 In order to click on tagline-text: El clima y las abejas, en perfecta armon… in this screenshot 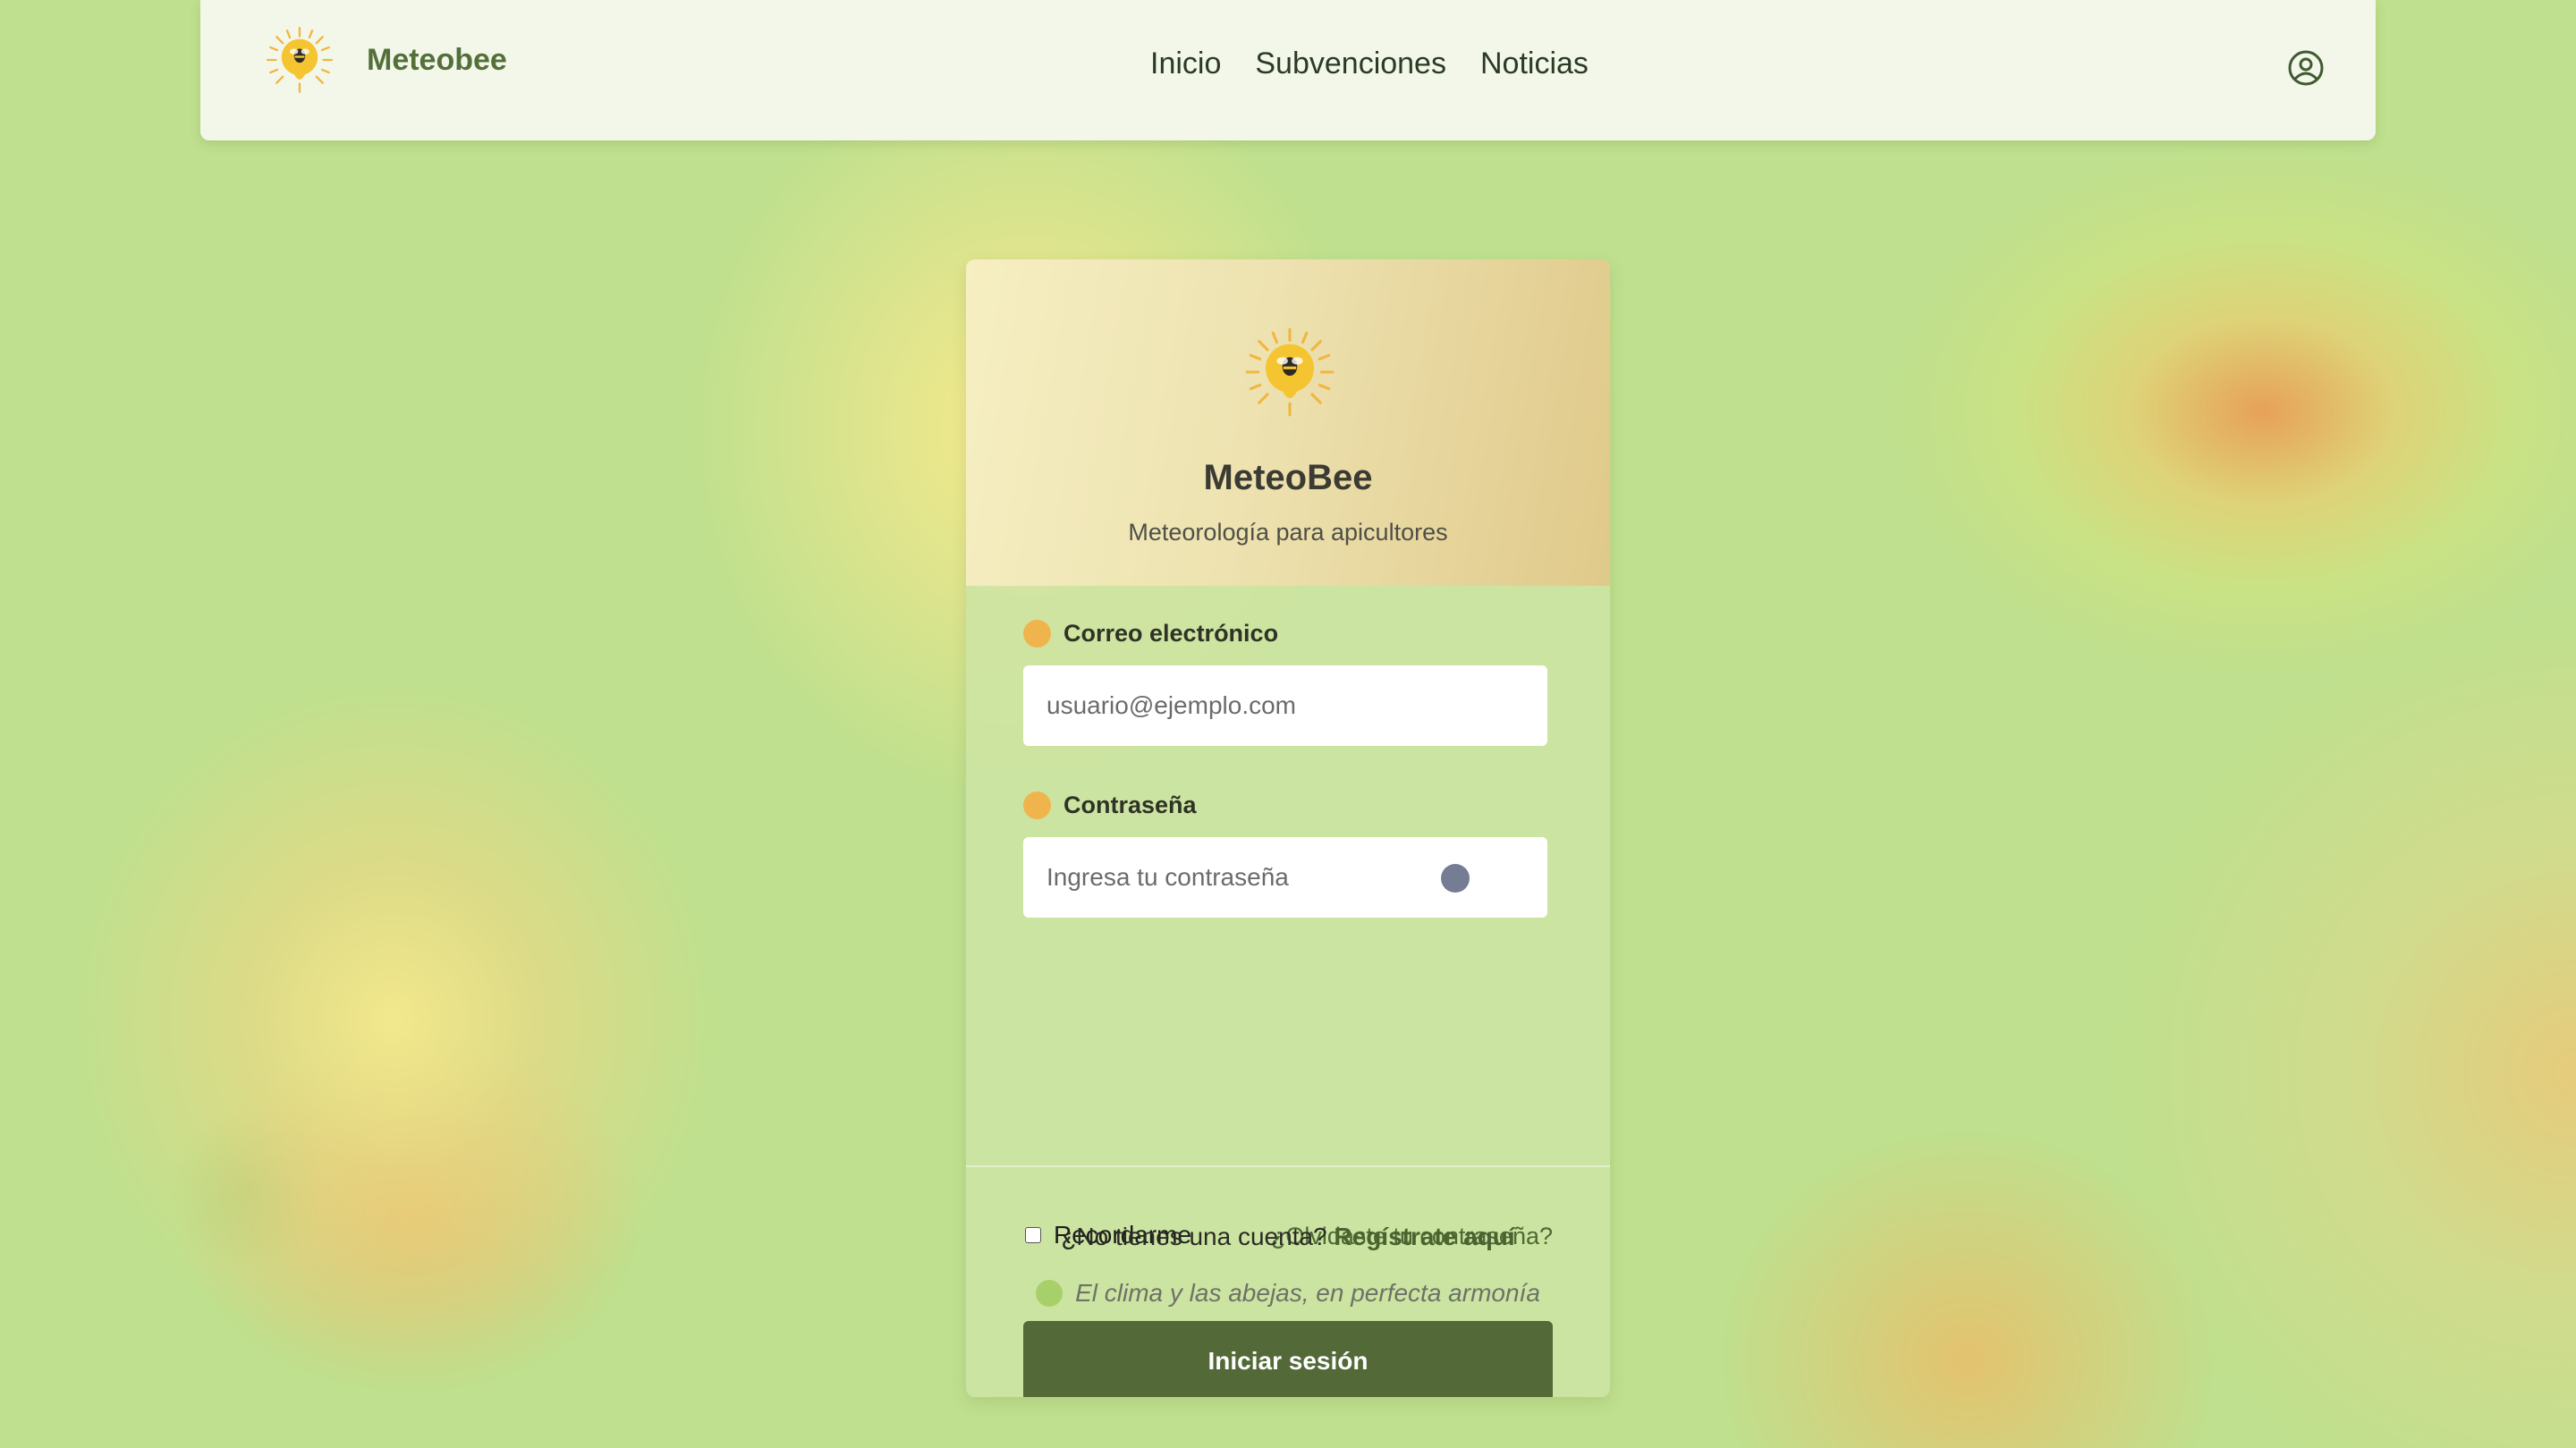, I will do `click(1307, 1293)`.